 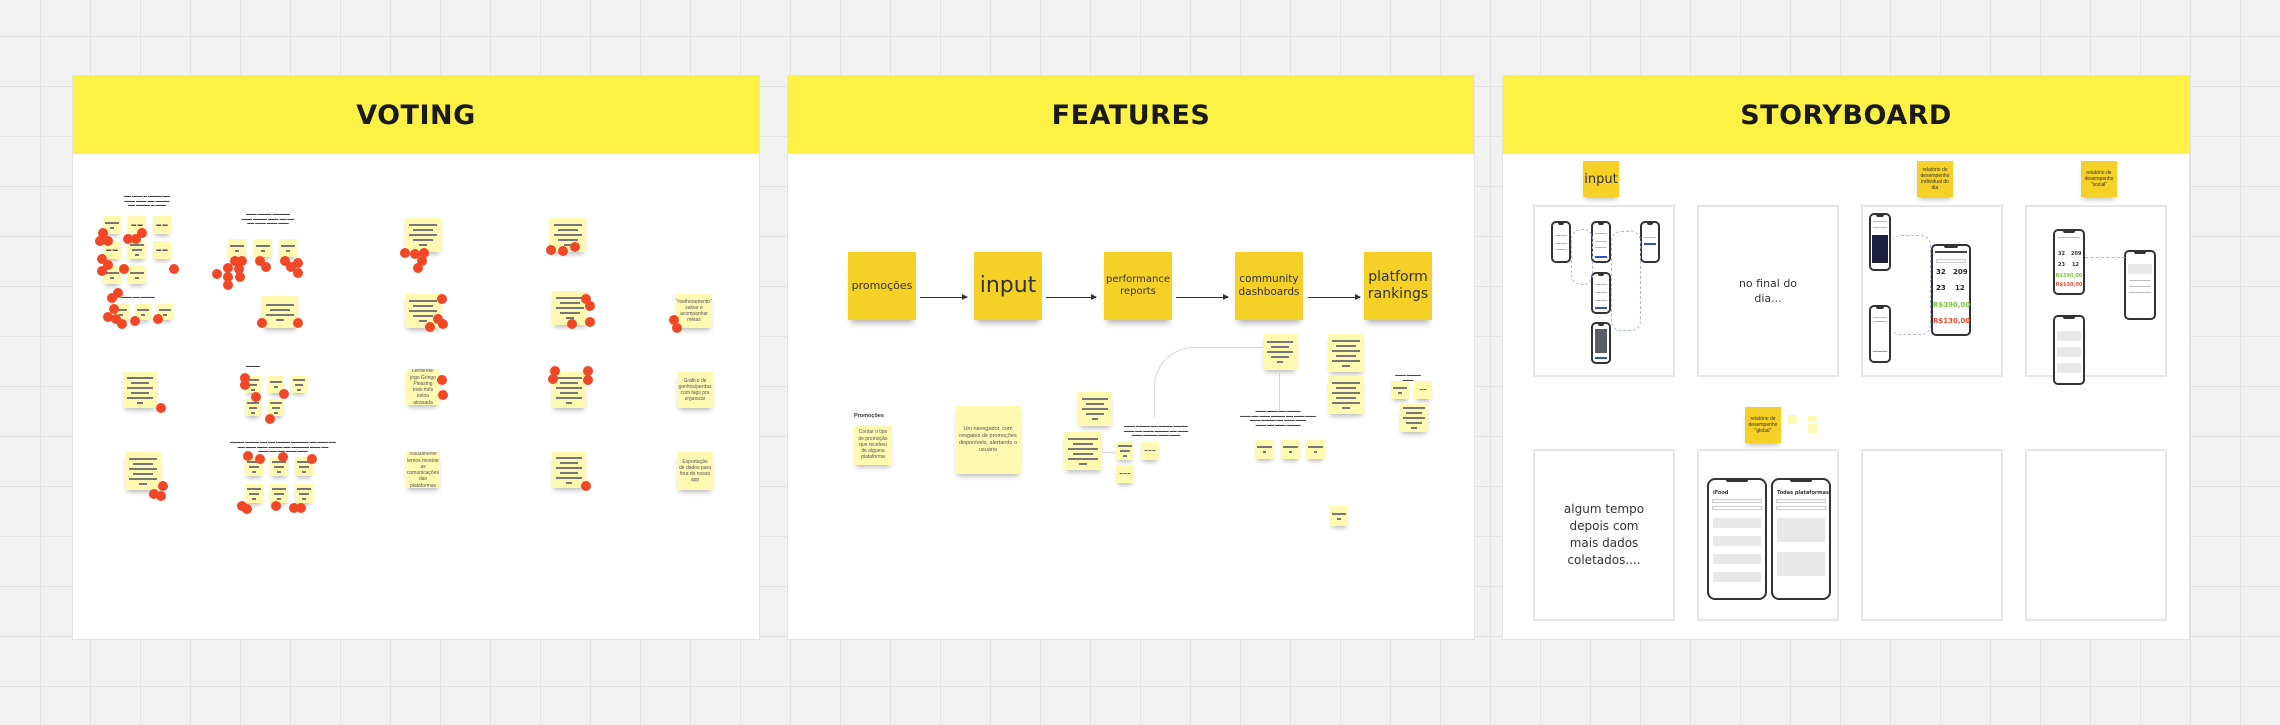 What do you see at coordinates (1604, 291) in the screenshot?
I see `storyboard-card-input` at bounding box center [1604, 291].